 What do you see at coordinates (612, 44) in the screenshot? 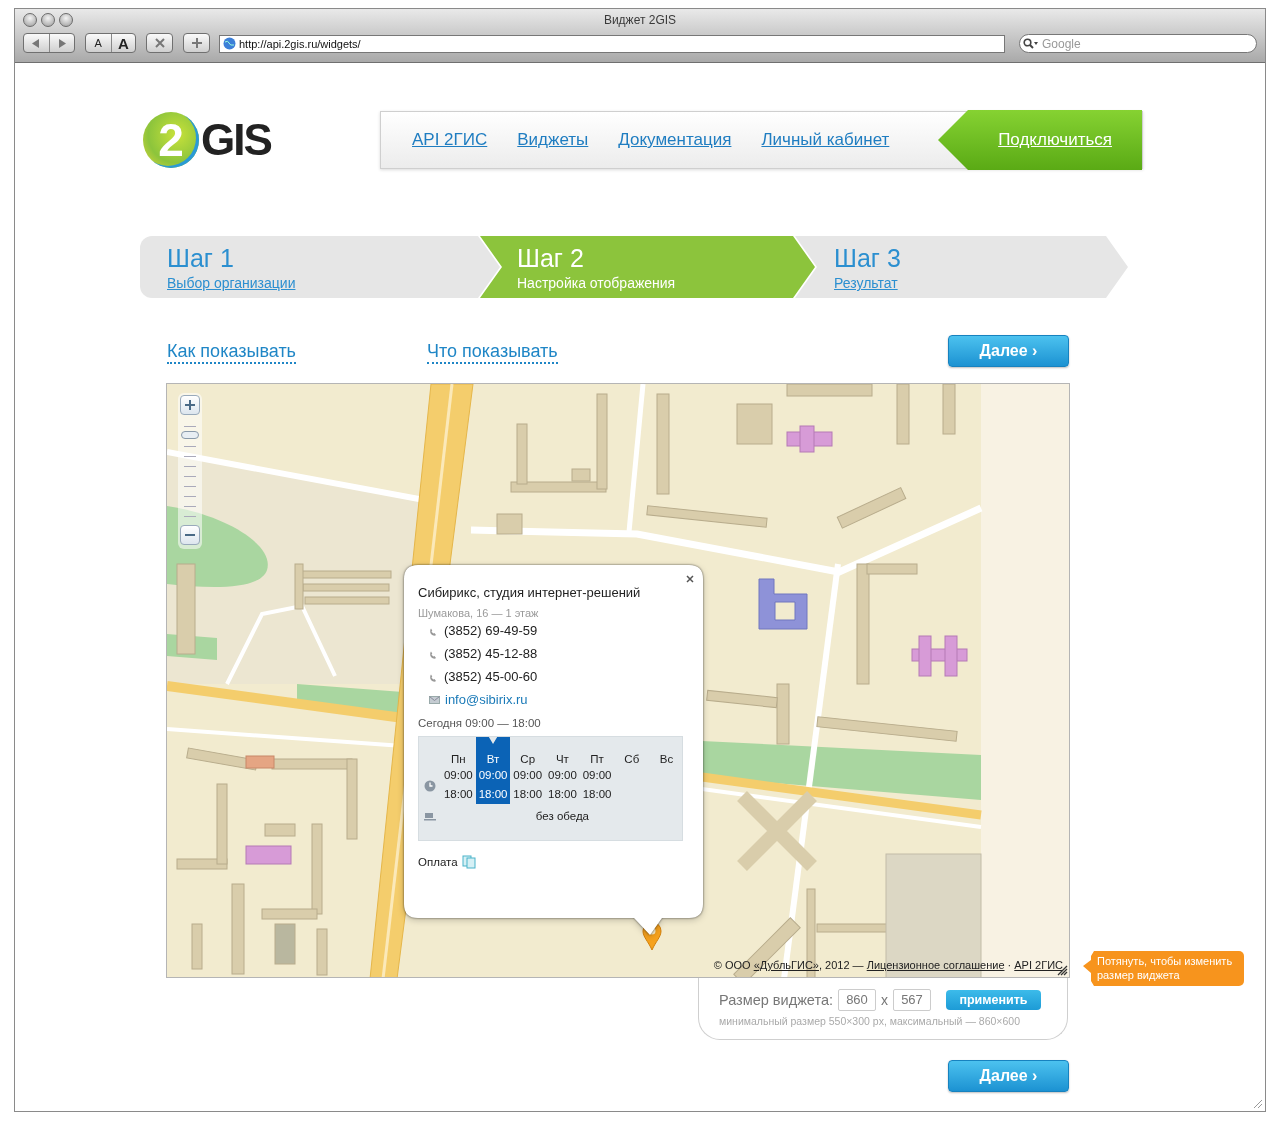
I see `address-field: http://api.2gis.ru/widgets/` at bounding box center [612, 44].